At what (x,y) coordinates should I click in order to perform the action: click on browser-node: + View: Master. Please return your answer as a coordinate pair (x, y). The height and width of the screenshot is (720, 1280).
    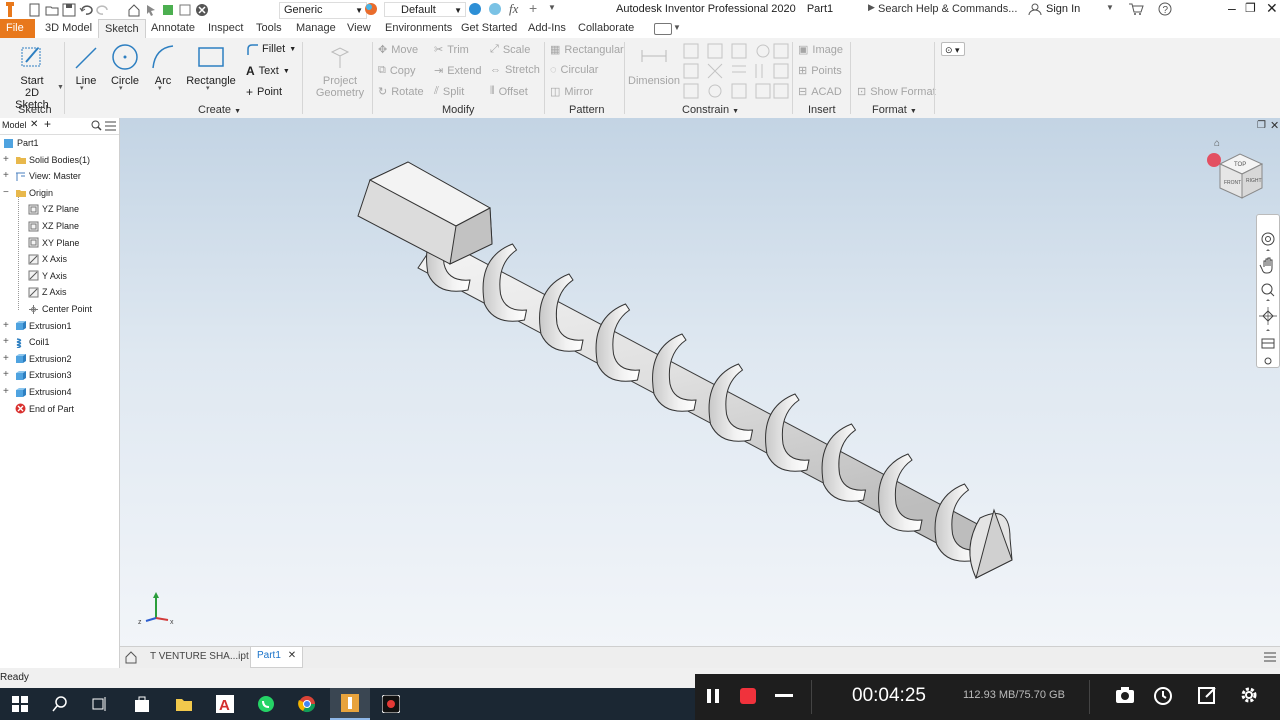
    Looking at the image, I should click on (42, 176).